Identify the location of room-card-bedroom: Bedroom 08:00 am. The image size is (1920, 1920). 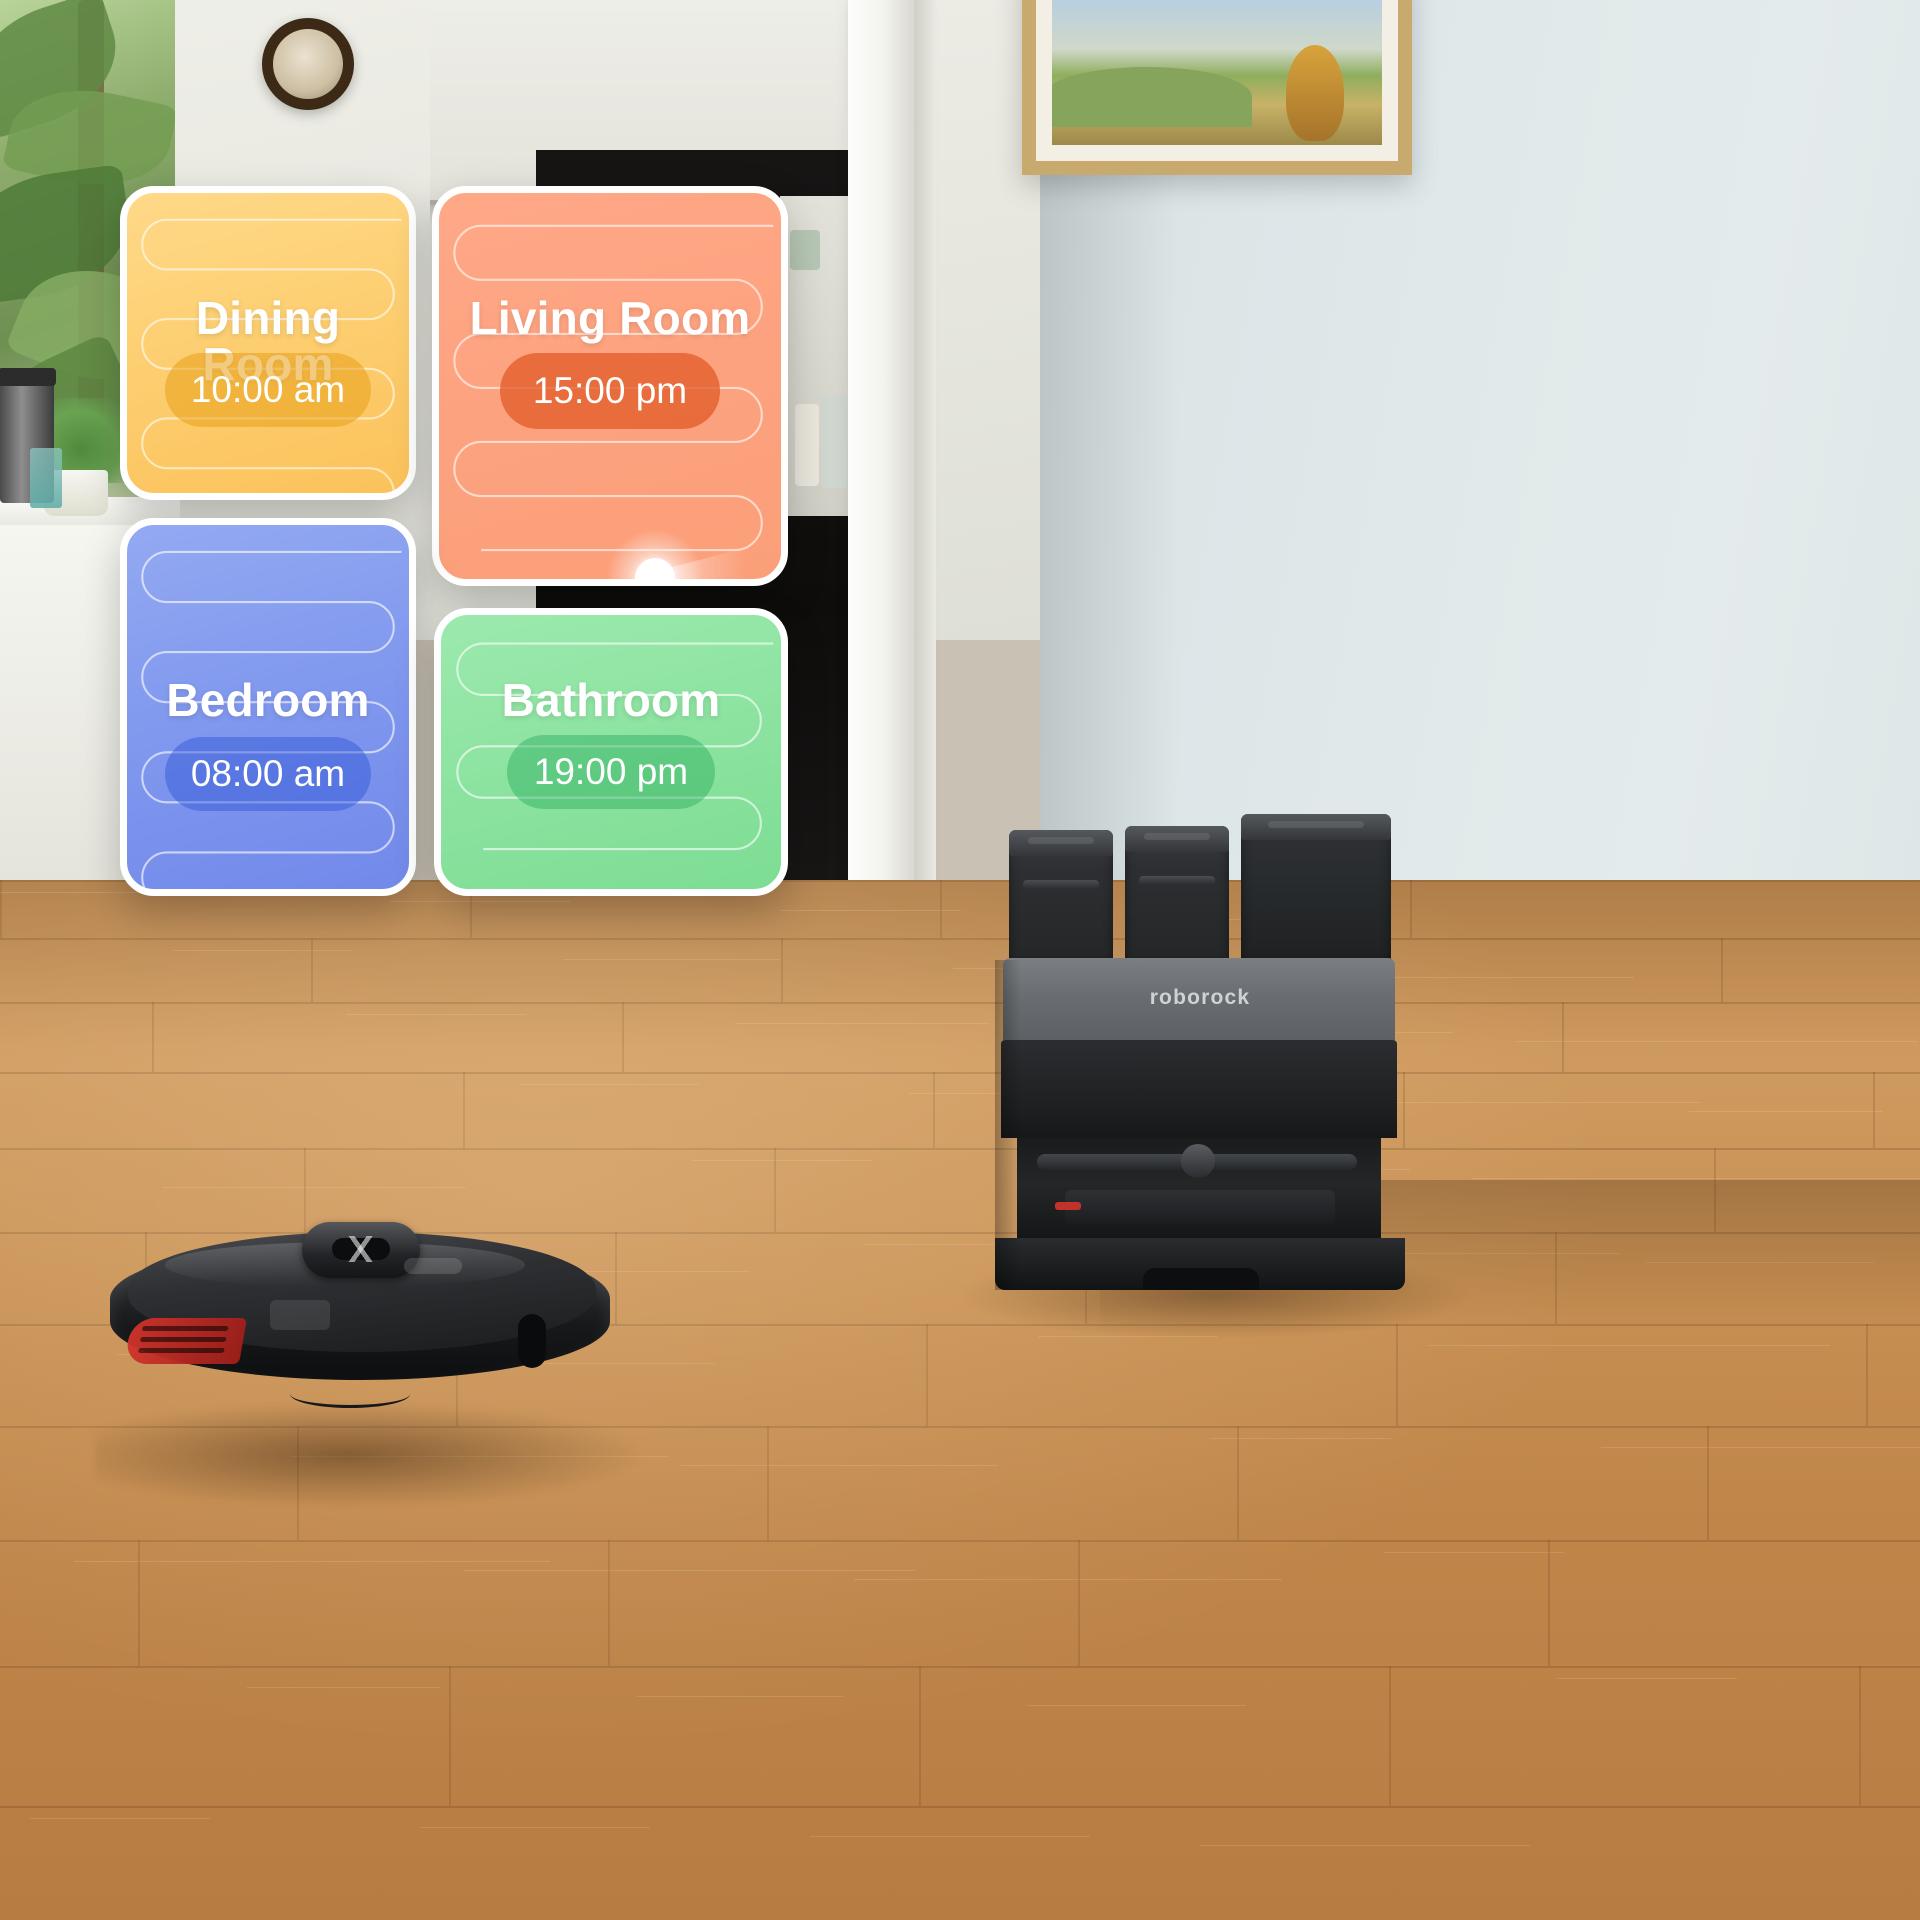
(268, 707).